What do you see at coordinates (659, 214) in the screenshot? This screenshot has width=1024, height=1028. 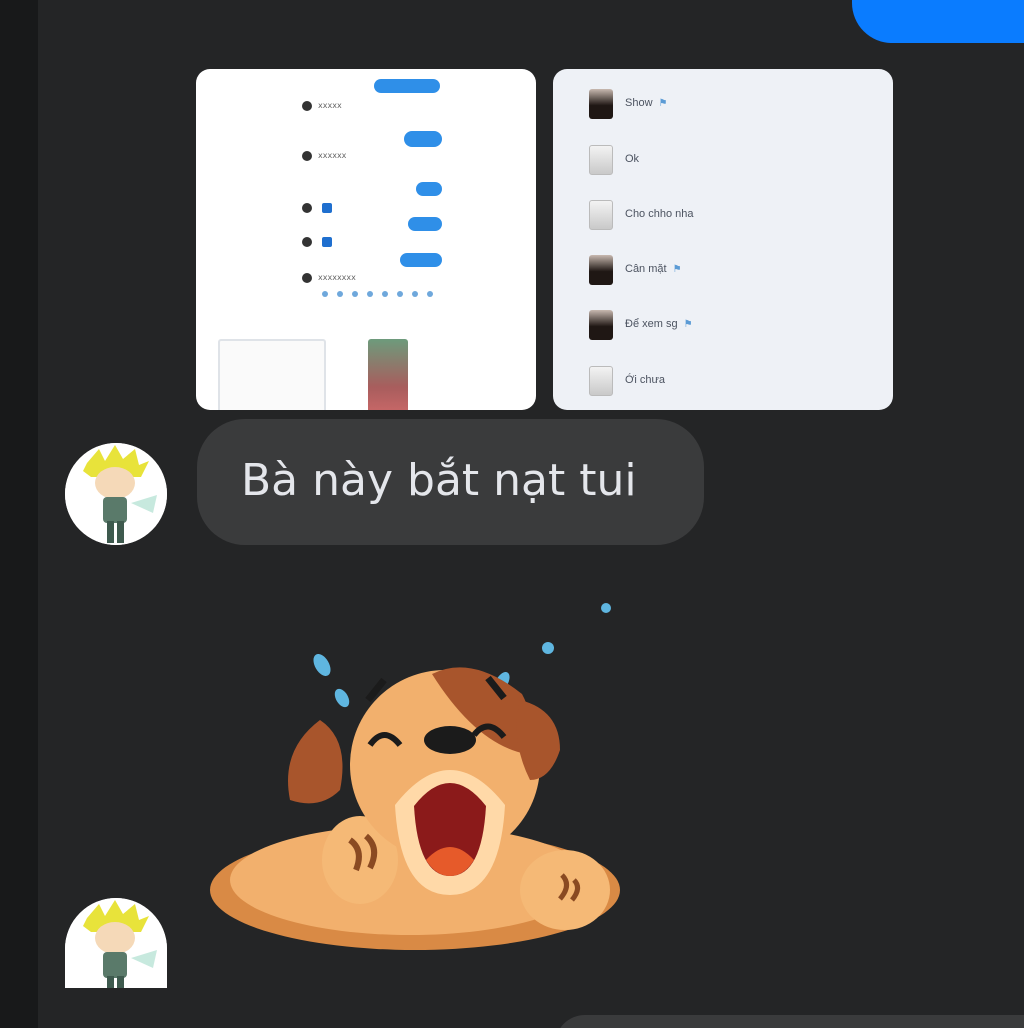 I see `contact-name: Cho chho nha` at bounding box center [659, 214].